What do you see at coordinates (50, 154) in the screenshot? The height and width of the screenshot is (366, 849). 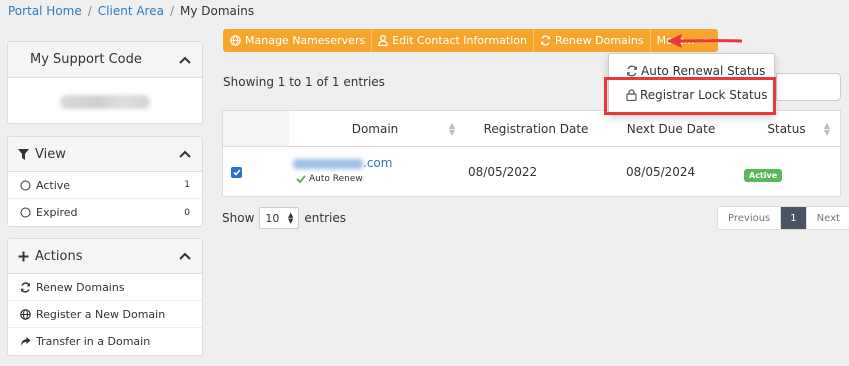 I see `view-title: View` at bounding box center [50, 154].